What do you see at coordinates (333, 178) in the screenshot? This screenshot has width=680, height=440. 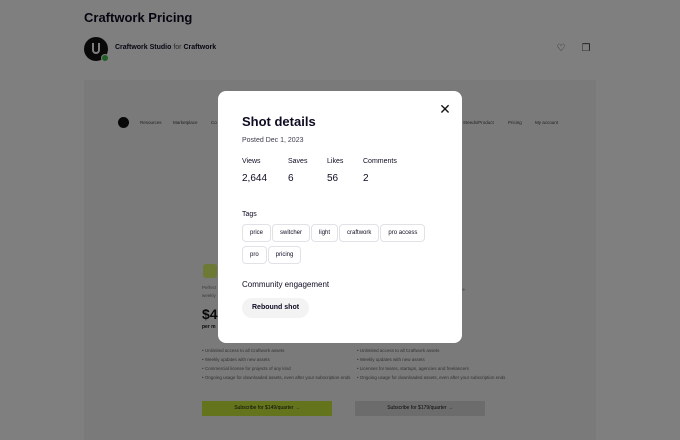 I see `stat-value: 56` at bounding box center [333, 178].